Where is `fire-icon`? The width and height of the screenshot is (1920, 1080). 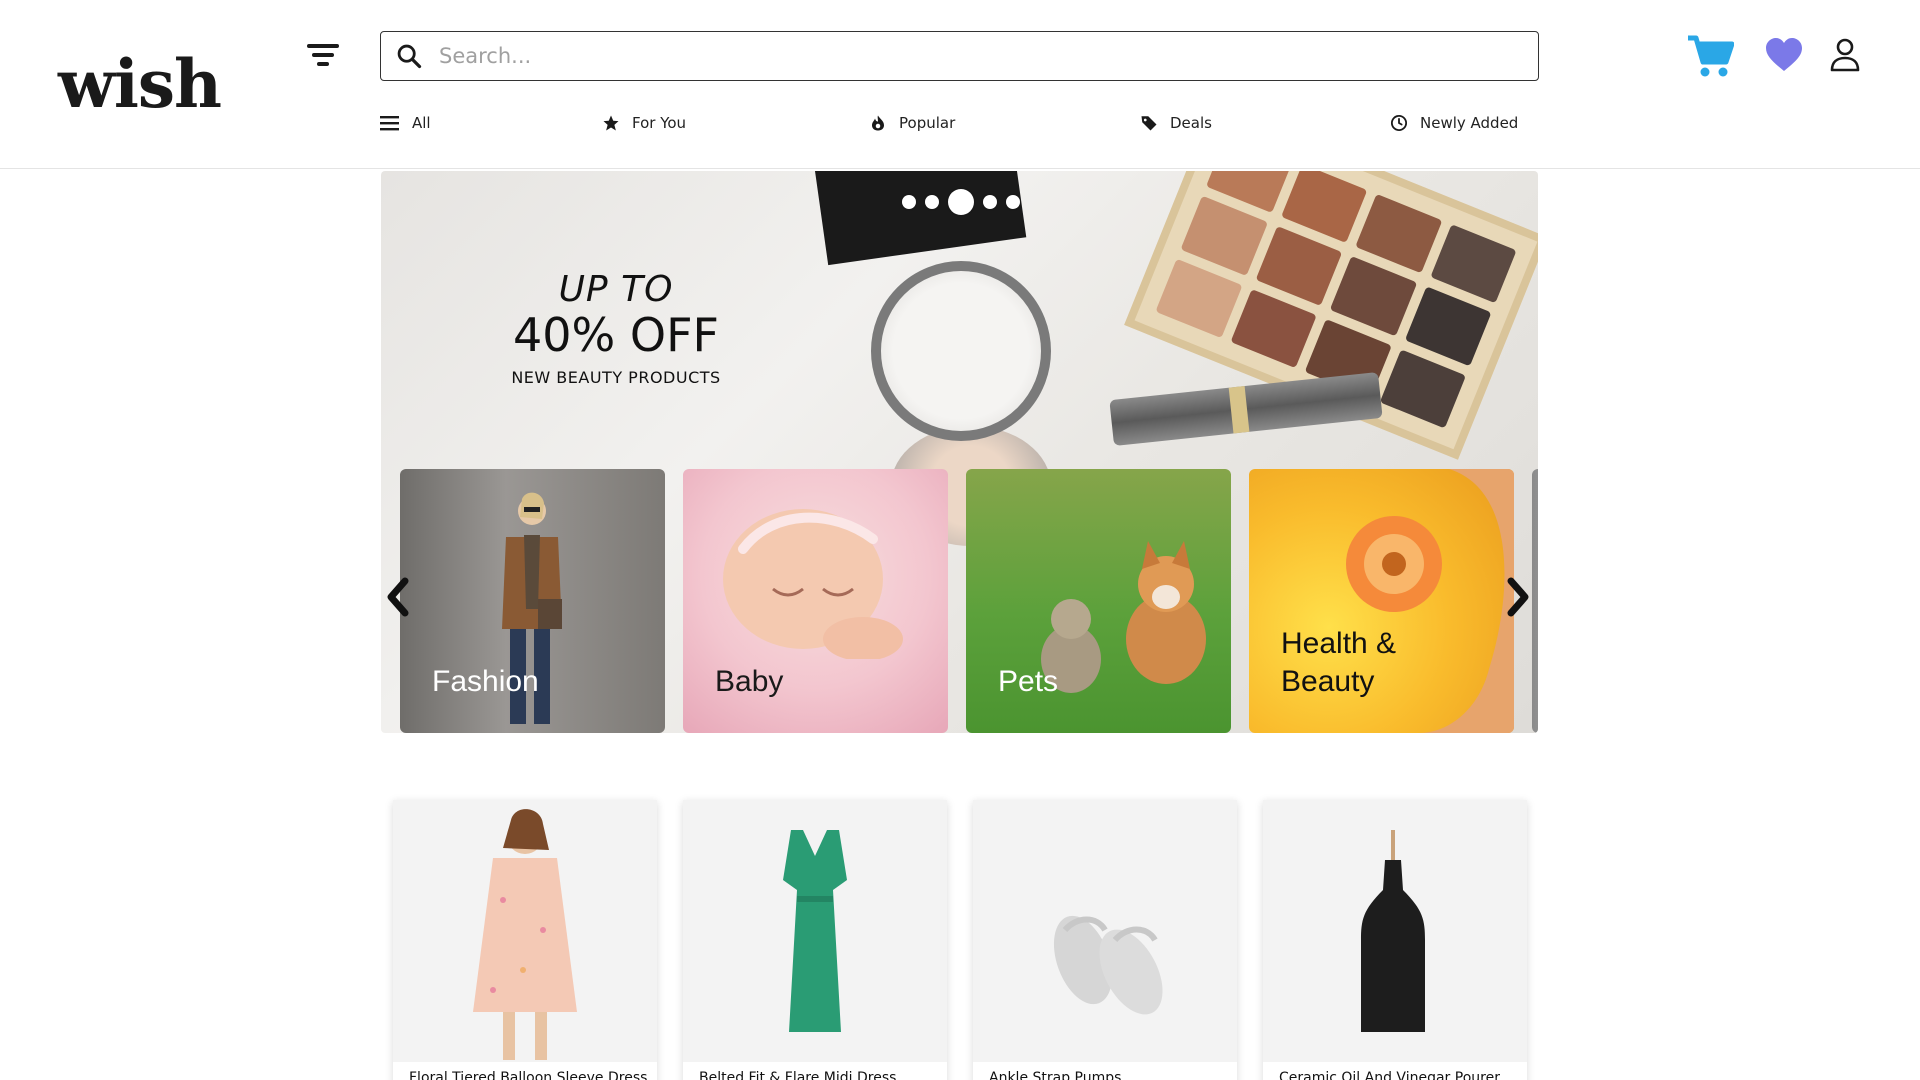 fire-icon is located at coordinates (878, 123).